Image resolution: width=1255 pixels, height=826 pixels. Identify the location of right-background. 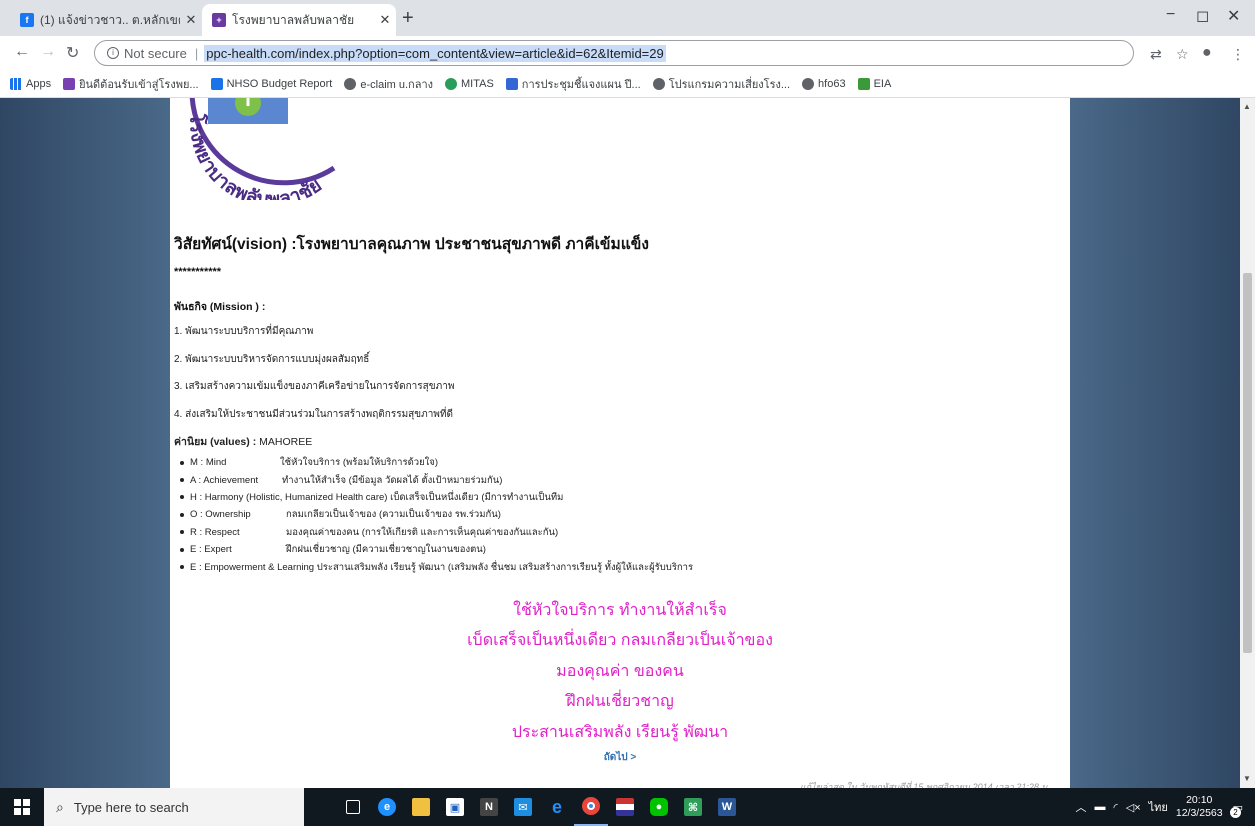
(1155, 443).